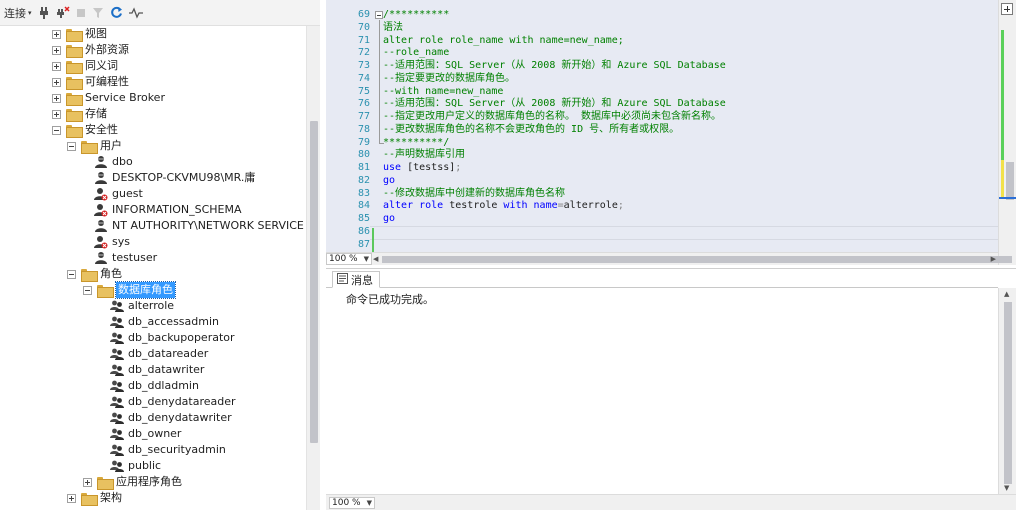 The image size is (1016, 510). I want to click on line-number: 74, so click(363, 78).